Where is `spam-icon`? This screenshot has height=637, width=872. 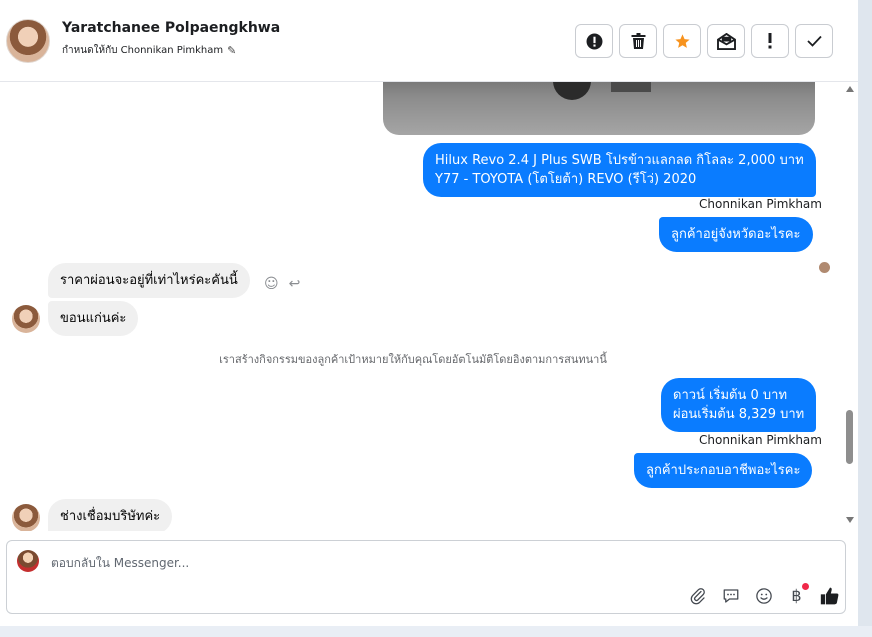 spam-icon is located at coordinates (594, 41).